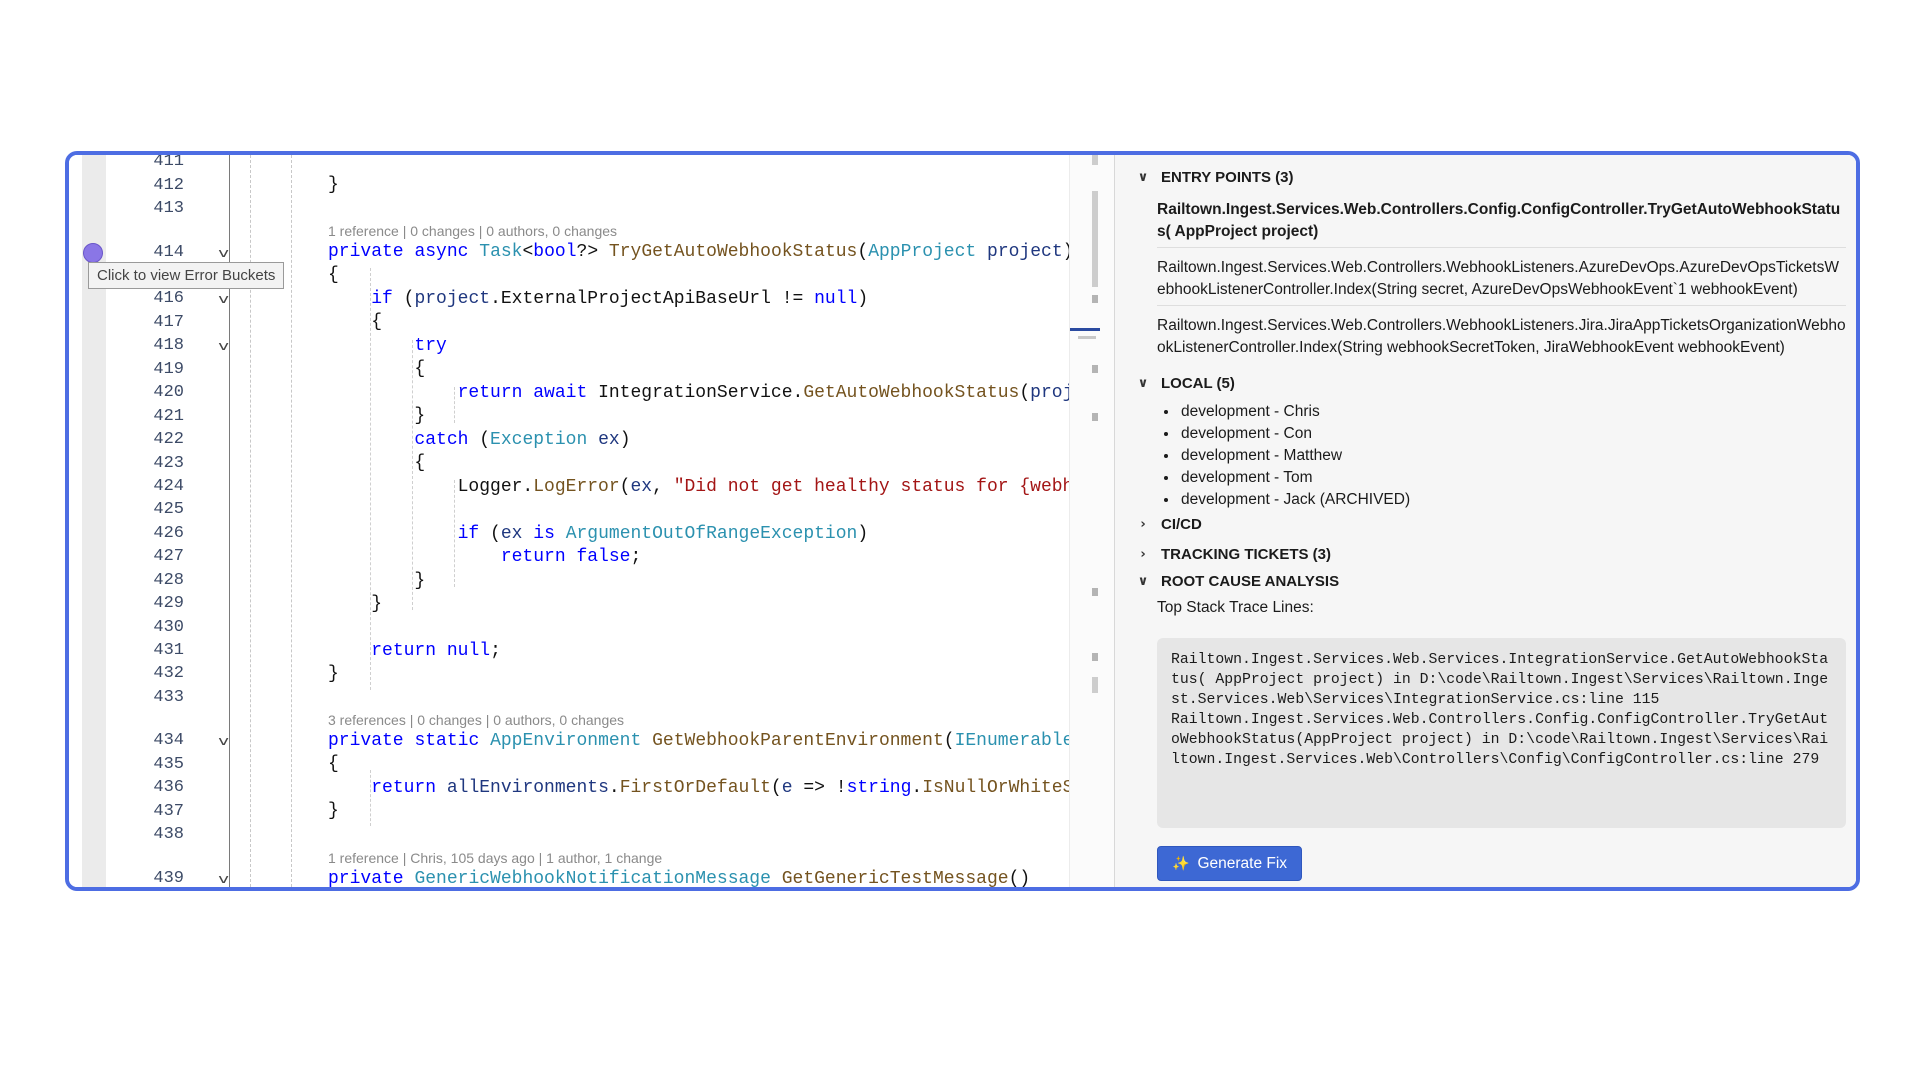 Image resolution: width=1920 pixels, height=1080 pixels. I want to click on divider, so click(1501, 247).